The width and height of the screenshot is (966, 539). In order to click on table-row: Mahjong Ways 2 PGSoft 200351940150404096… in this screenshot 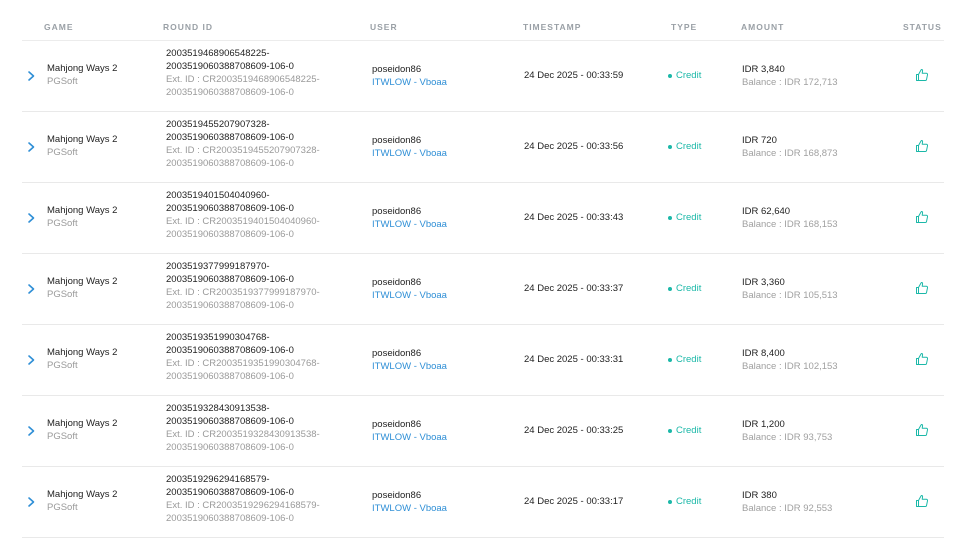, I will do `click(483, 218)`.